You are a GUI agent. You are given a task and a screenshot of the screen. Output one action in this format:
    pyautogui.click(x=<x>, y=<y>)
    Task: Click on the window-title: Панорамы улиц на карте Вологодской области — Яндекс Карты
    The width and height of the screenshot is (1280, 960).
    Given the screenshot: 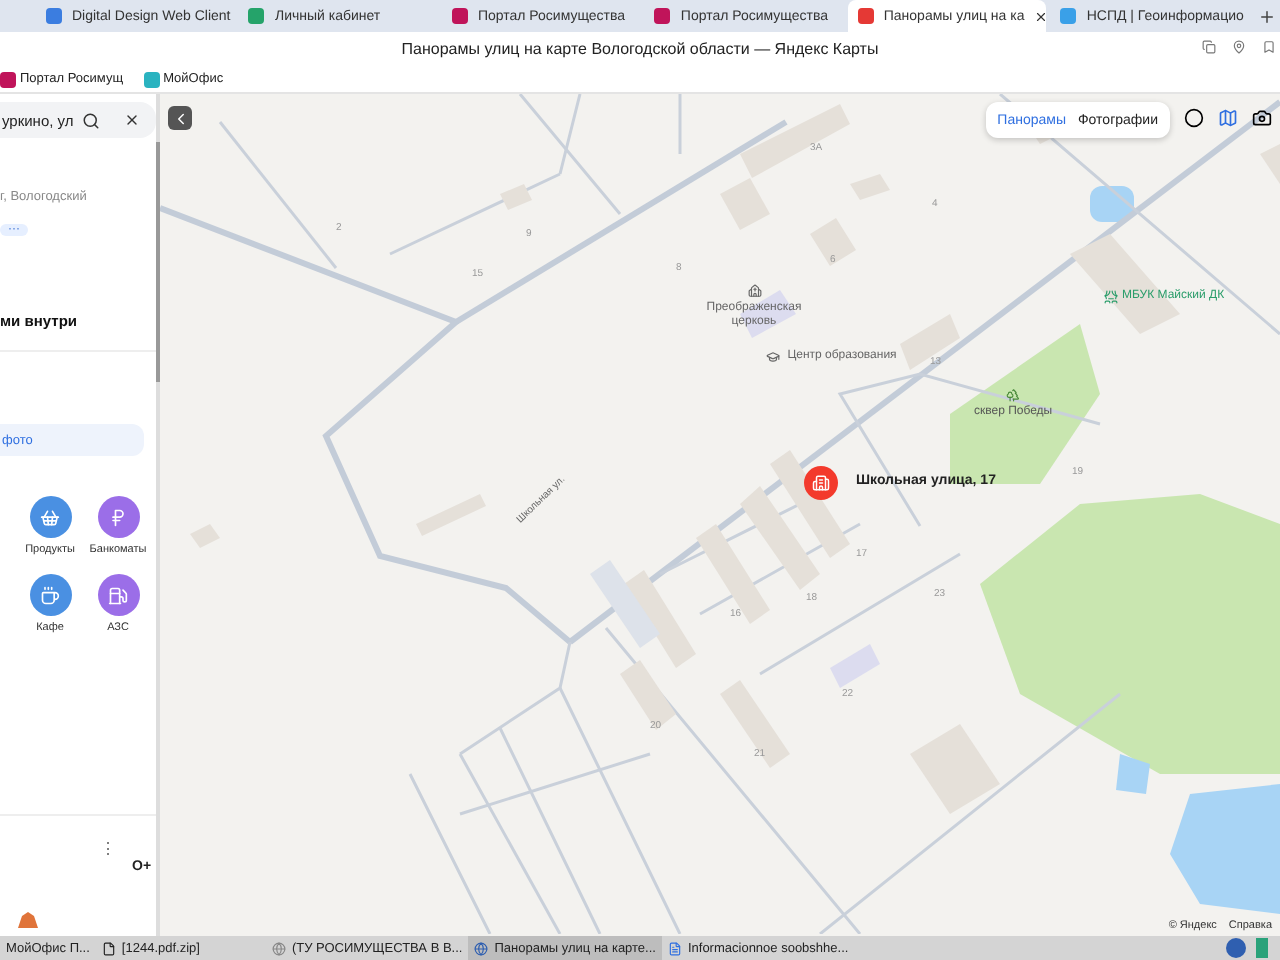 What is the action you would take?
    pyautogui.click(x=640, y=49)
    